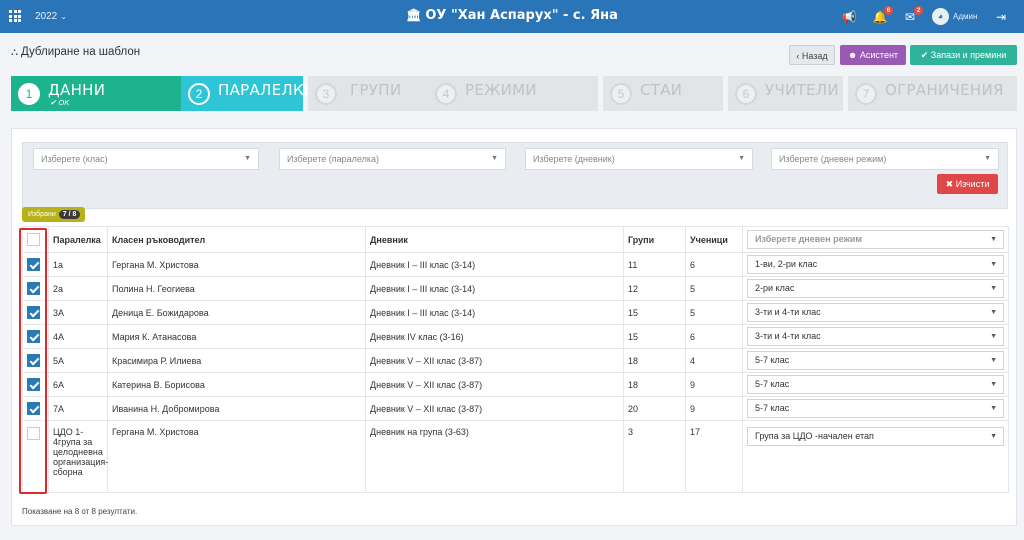 Image resolution: width=1024 pixels, height=540 pixels. Describe the element at coordinates (882, 15) in the screenshot. I see `bell-icon: 🔔 6` at that location.